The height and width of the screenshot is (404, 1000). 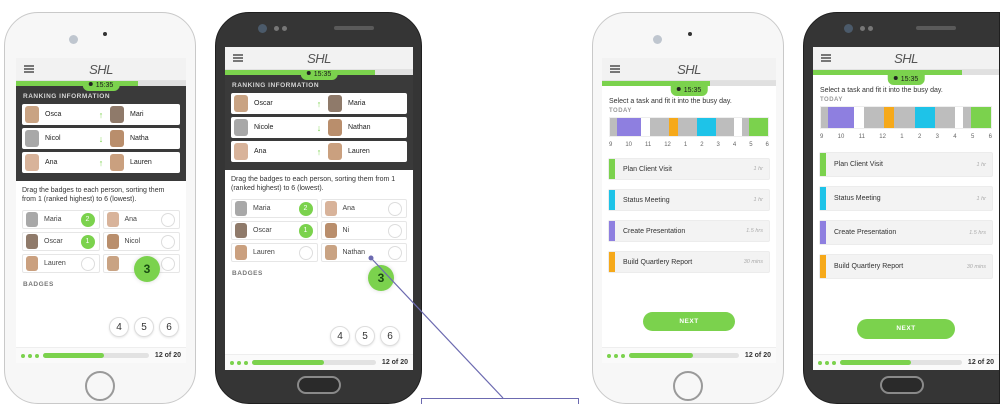 What do you see at coordinates (629, 145) in the screenshot?
I see `hour-tick: 10` at bounding box center [629, 145].